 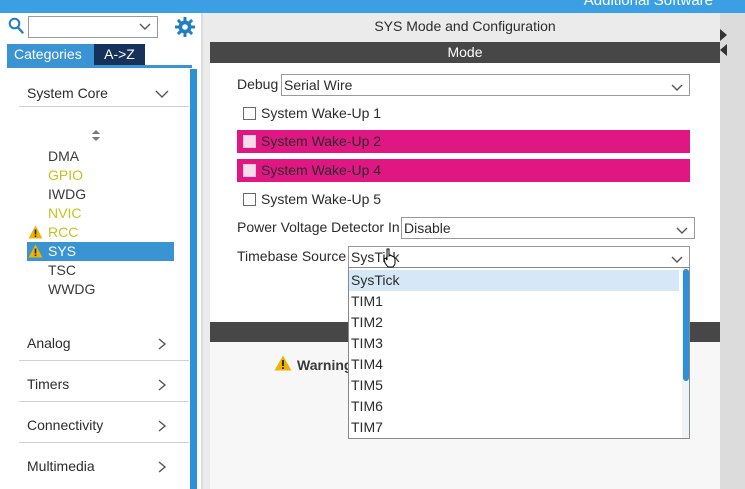 What do you see at coordinates (514, 343) in the screenshot?
I see `dropdown-option-tim3: TIM3` at bounding box center [514, 343].